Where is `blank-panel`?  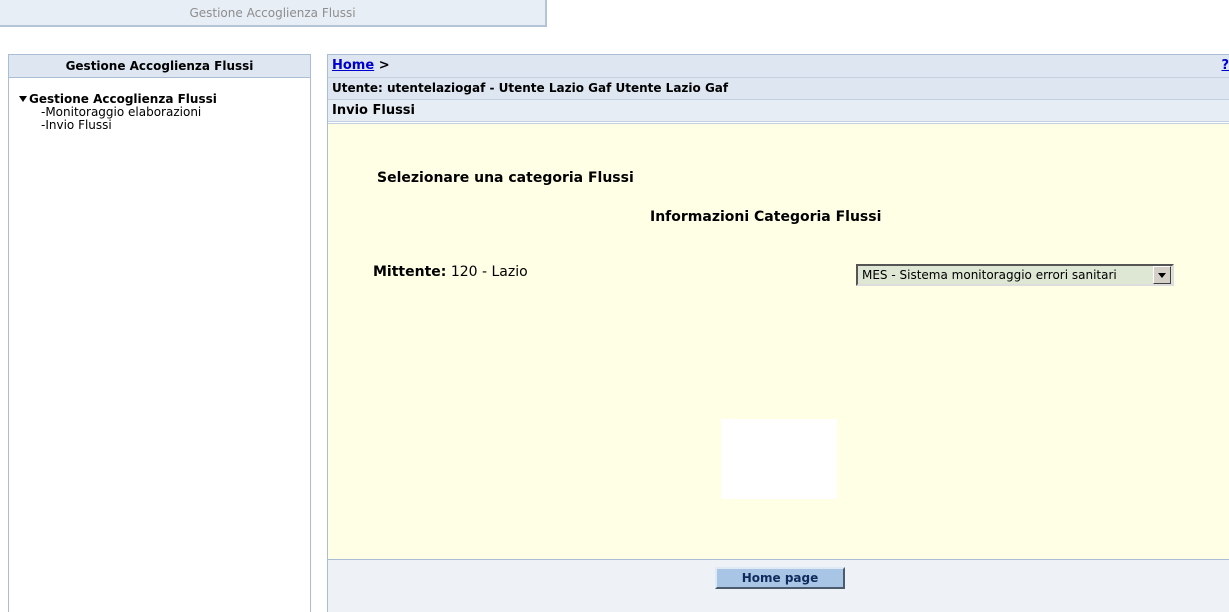
blank-panel is located at coordinates (779, 459).